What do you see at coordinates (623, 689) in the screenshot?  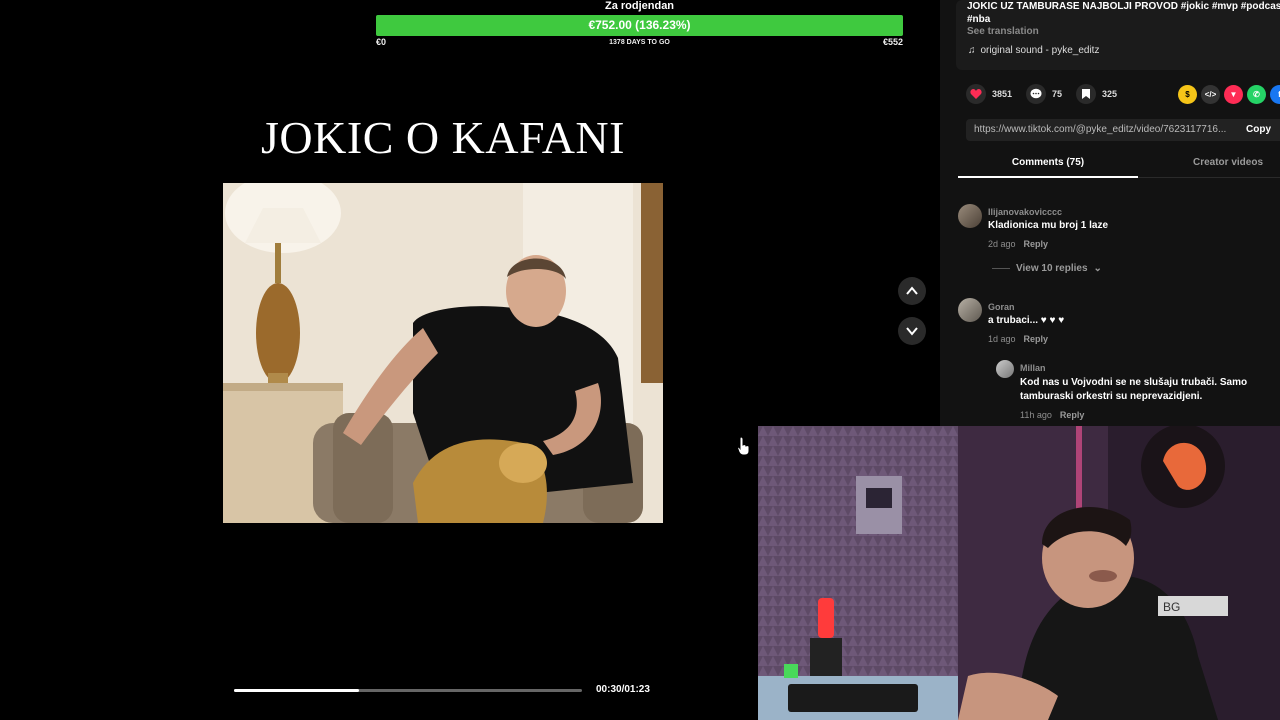 I see `video-time: 00:30/01:23` at bounding box center [623, 689].